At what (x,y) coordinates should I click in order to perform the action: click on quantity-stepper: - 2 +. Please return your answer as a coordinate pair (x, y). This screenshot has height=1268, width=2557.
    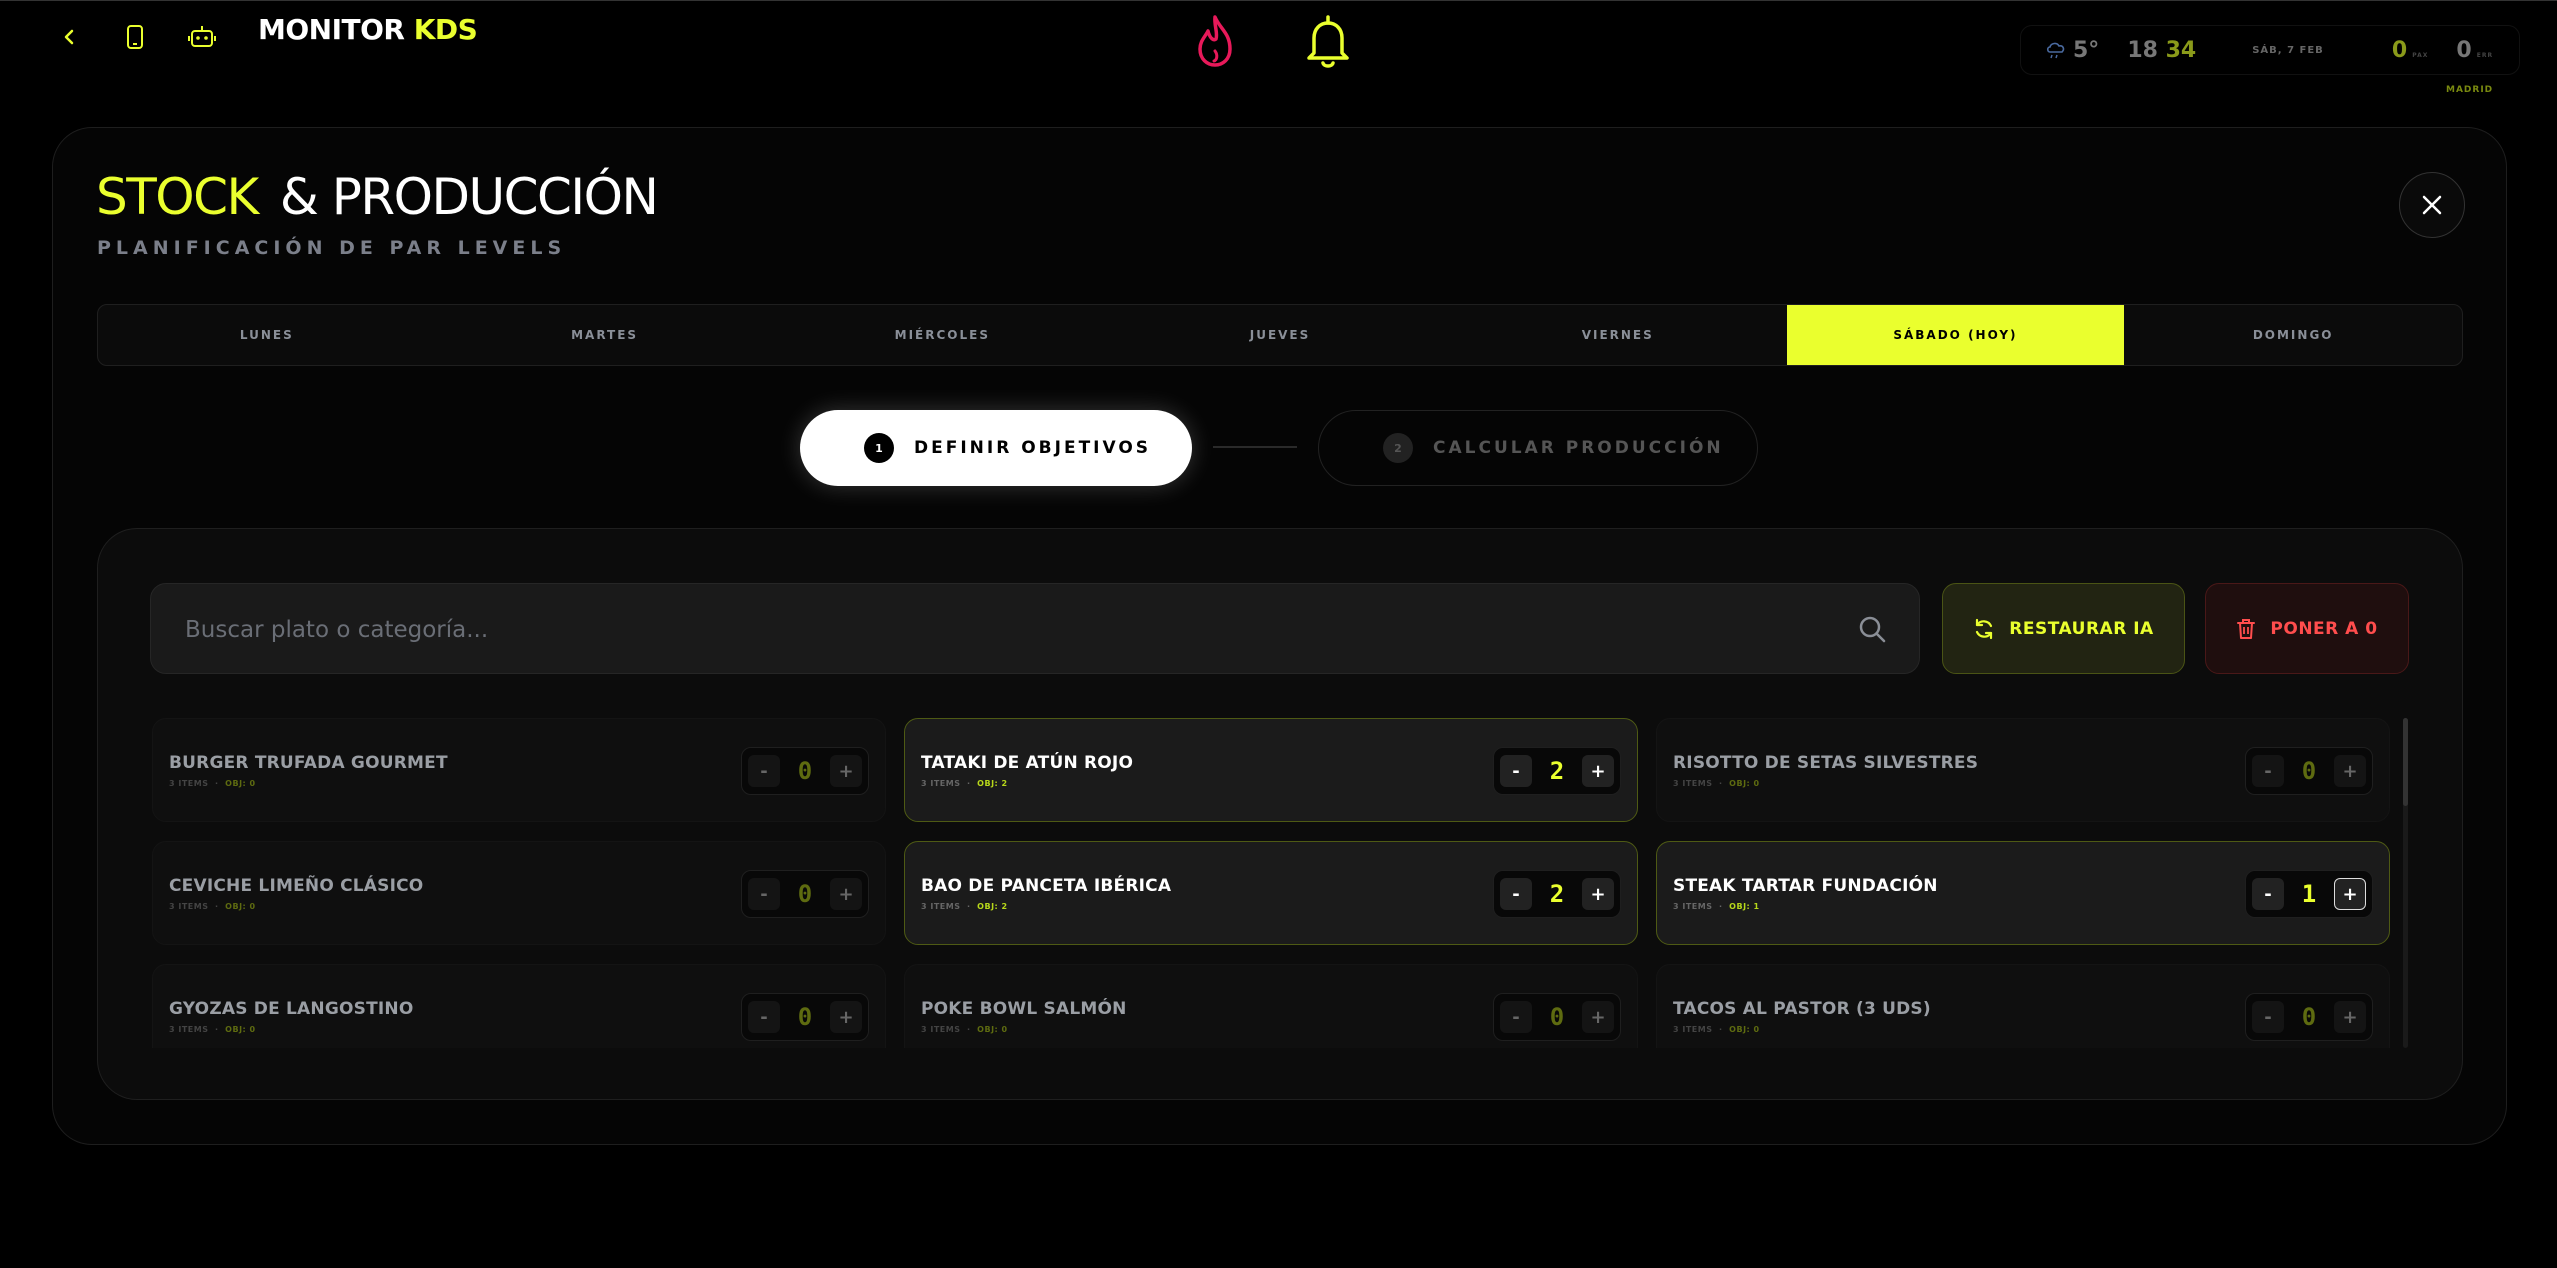
    Looking at the image, I should click on (1557, 771).